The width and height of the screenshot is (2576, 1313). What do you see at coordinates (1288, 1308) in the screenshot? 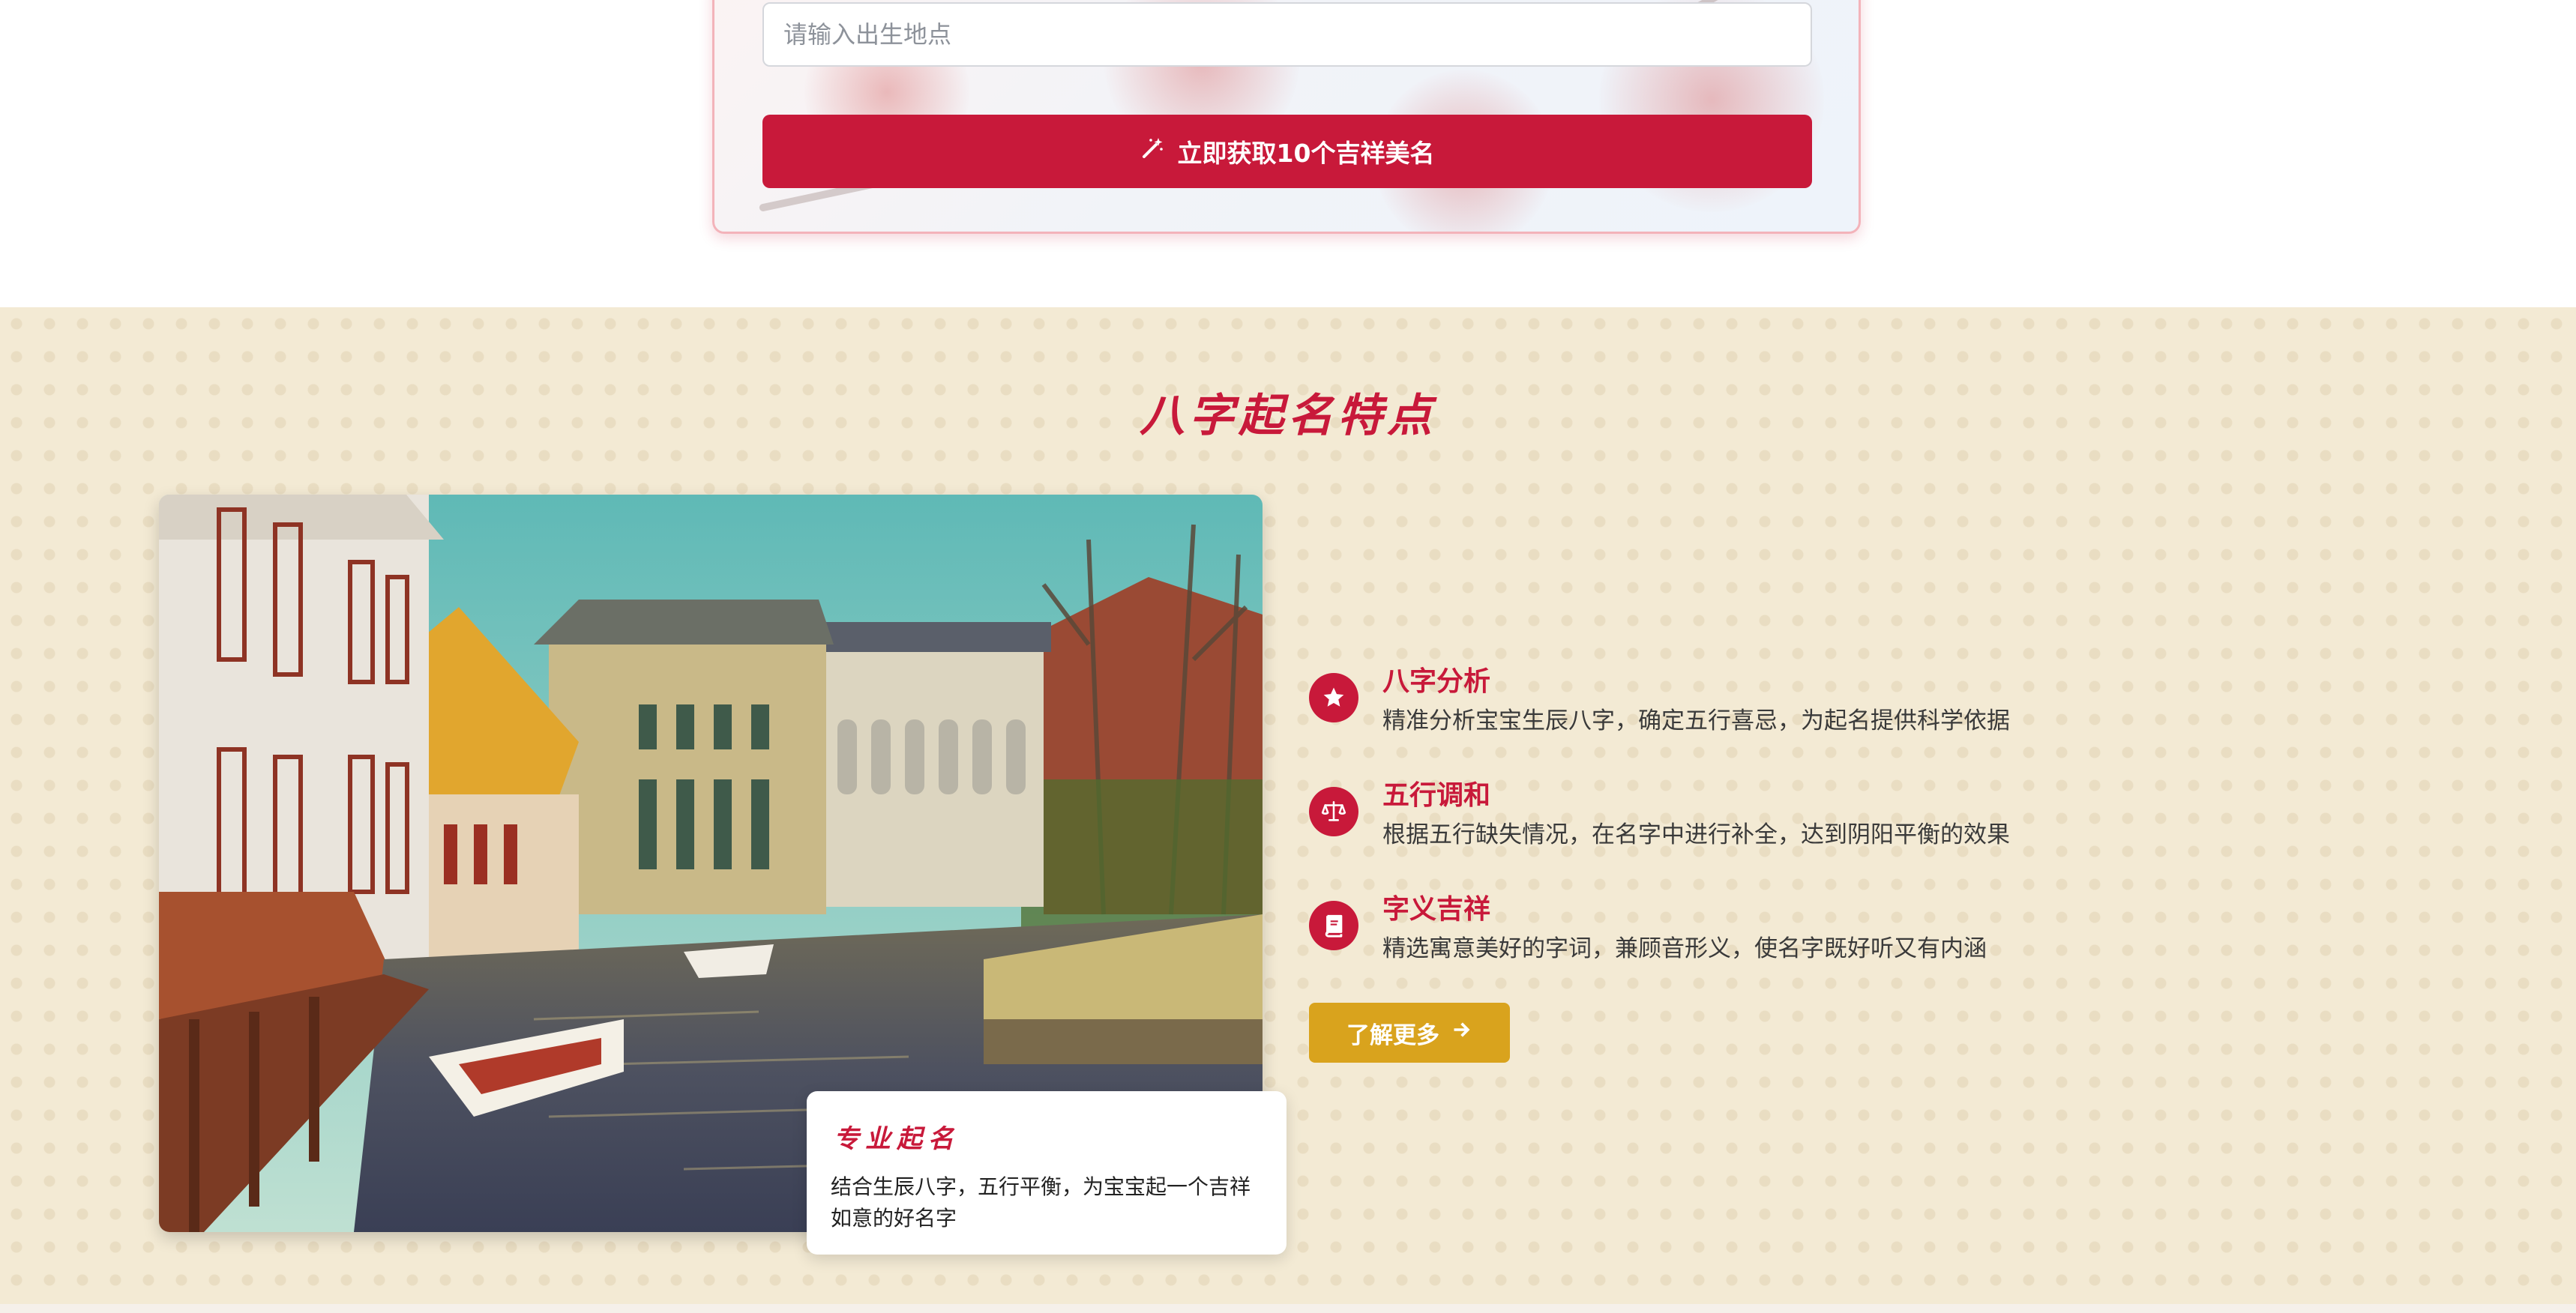
I see `footer-edge` at bounding box center [1288, 1308].